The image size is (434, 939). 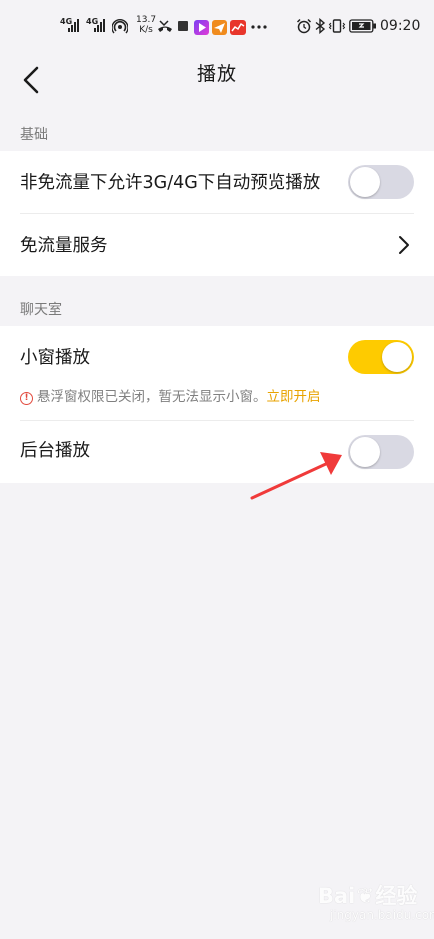 I want to click on network-speed-unit: K/s, so click(x=146, y=30).